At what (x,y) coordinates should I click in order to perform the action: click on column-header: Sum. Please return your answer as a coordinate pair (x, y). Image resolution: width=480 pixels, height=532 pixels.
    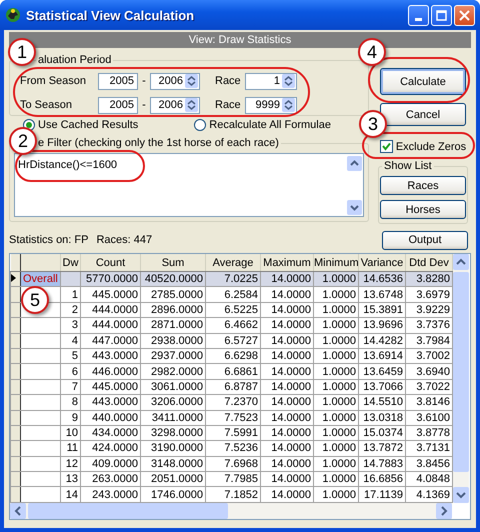
    Looking at the image, I should click on (173, 263).